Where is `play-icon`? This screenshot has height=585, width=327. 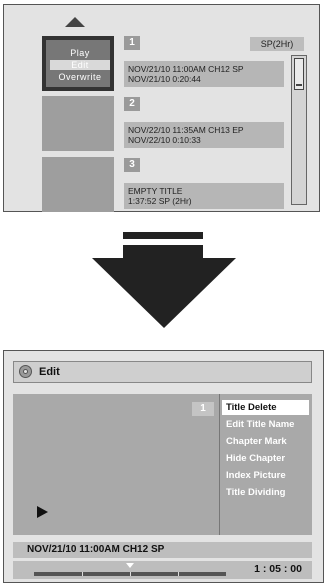
play-icon is located at coordinates (42, 512).